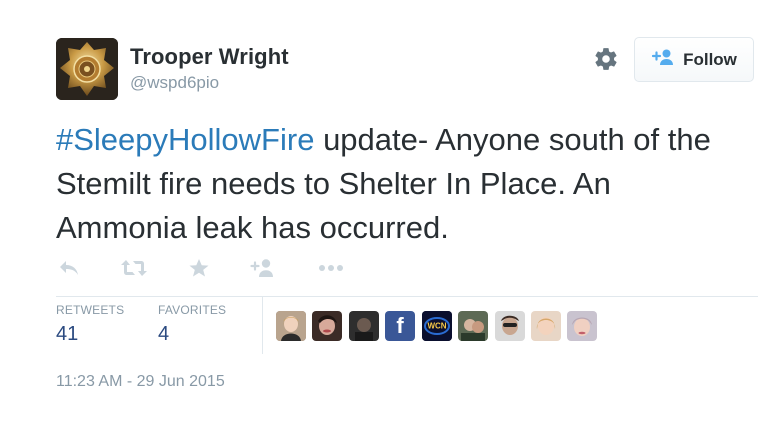  I want to click on gear-icon, so click(606, 59).